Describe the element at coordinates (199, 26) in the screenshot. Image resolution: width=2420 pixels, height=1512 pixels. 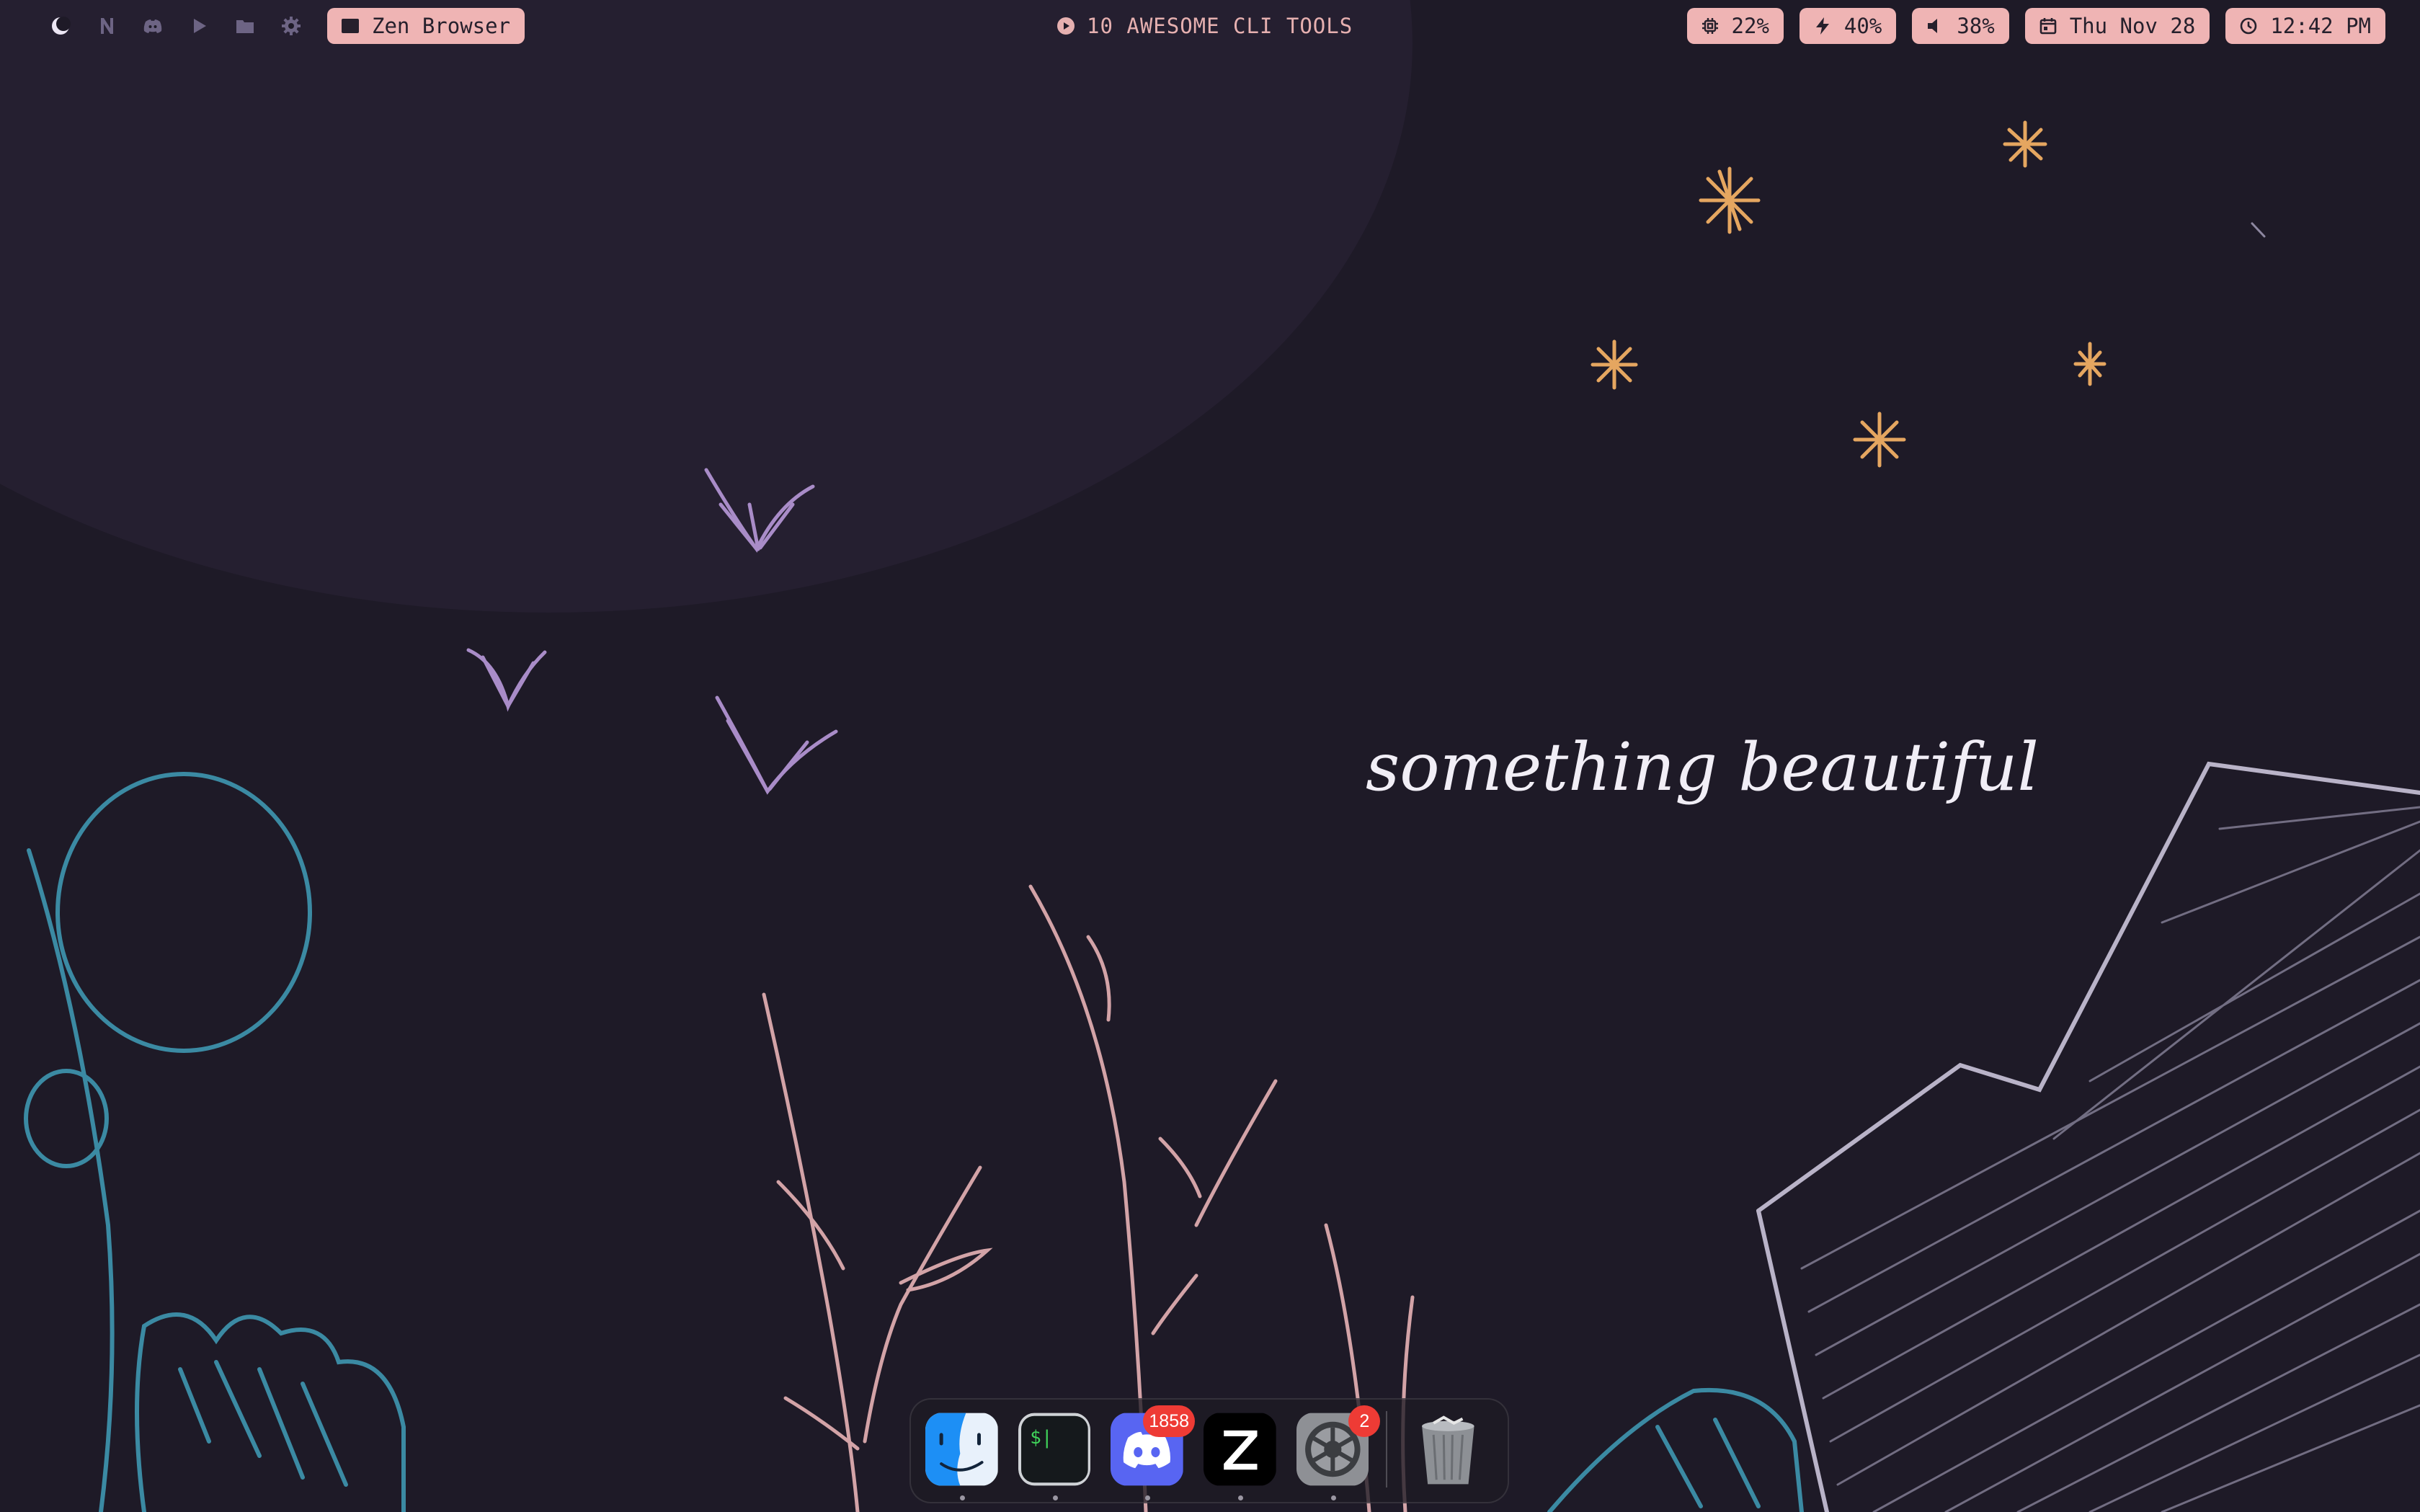
I see `play-icon` at that location.